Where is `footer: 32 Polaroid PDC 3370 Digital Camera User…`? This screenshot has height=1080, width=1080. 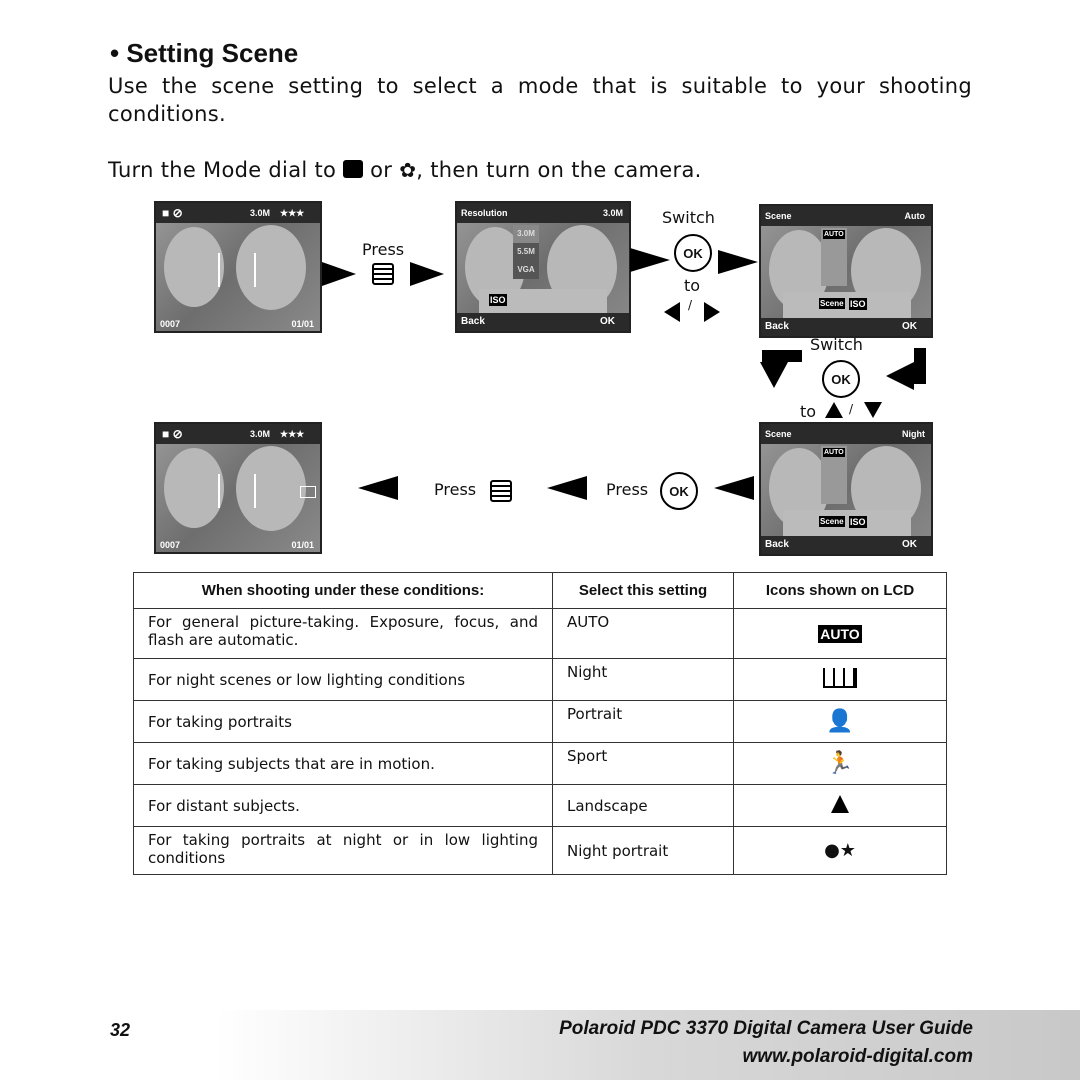
footer: 32 Polaroid PDC 3370 Digital Camera User… is located at coordinates (540, 1045).